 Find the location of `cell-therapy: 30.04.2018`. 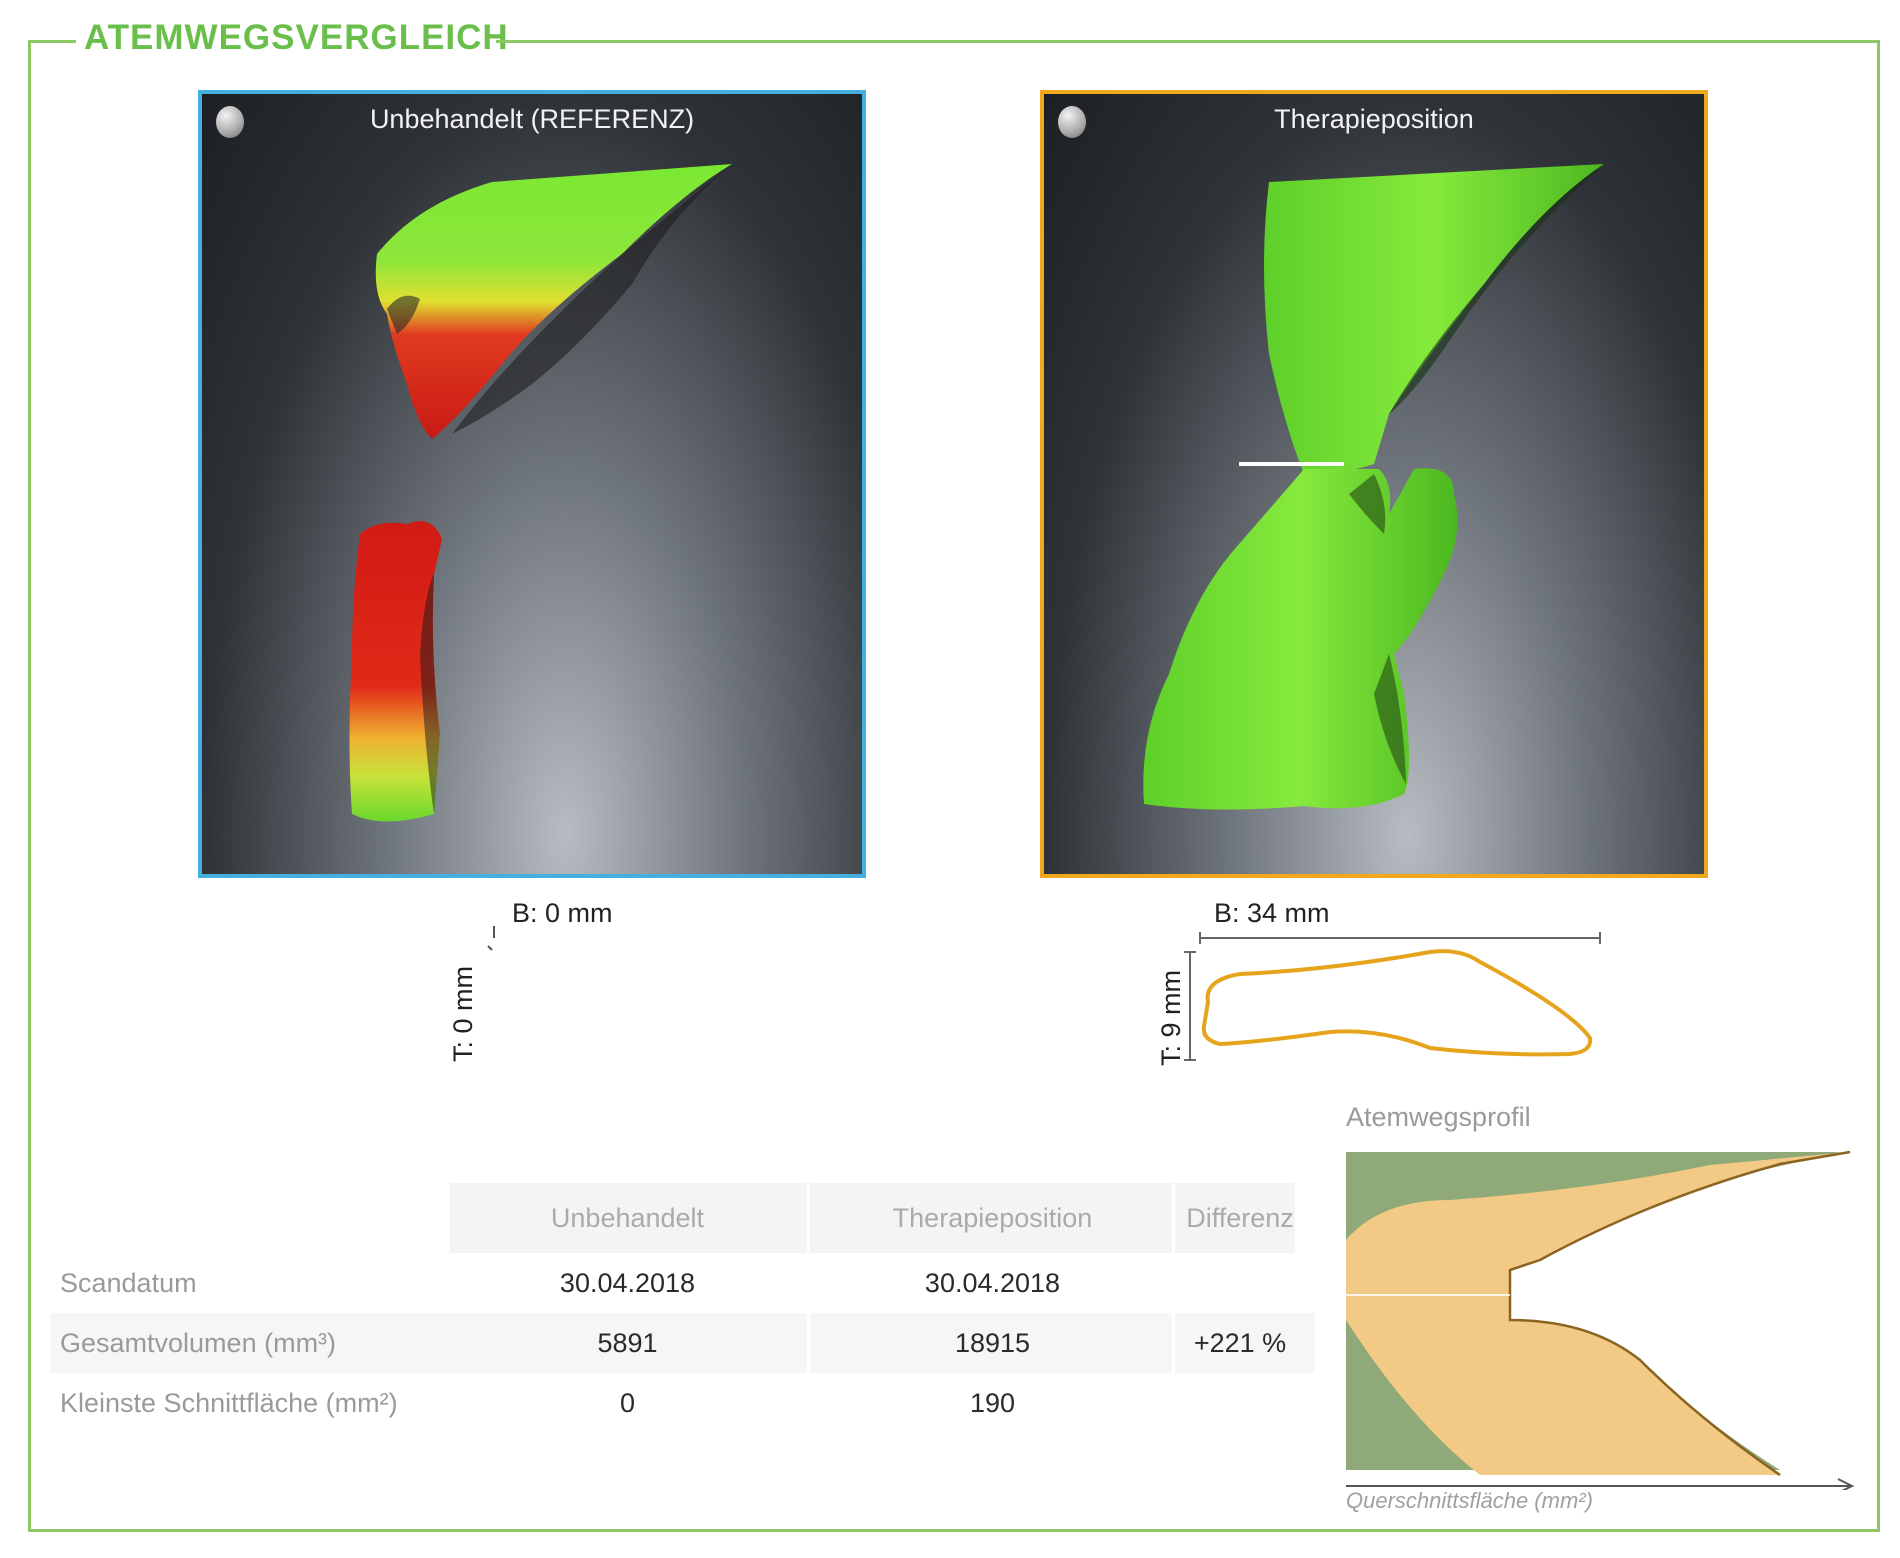

cell-therapy: 30.04.2018 is located at coordinates (992, 1283).